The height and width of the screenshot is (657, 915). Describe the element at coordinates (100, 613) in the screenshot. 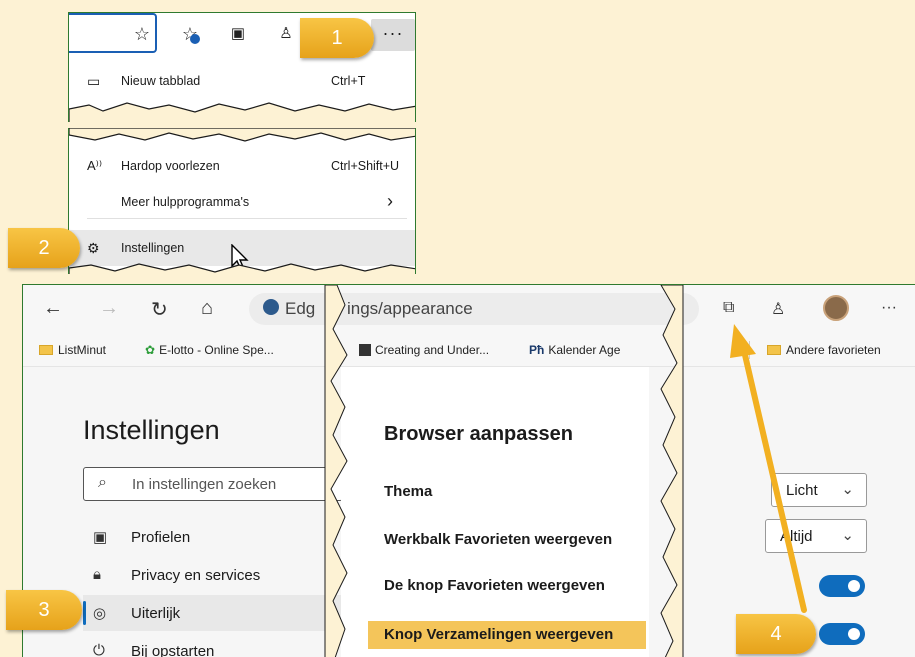

I see `palette-icon: ◎` at that location.